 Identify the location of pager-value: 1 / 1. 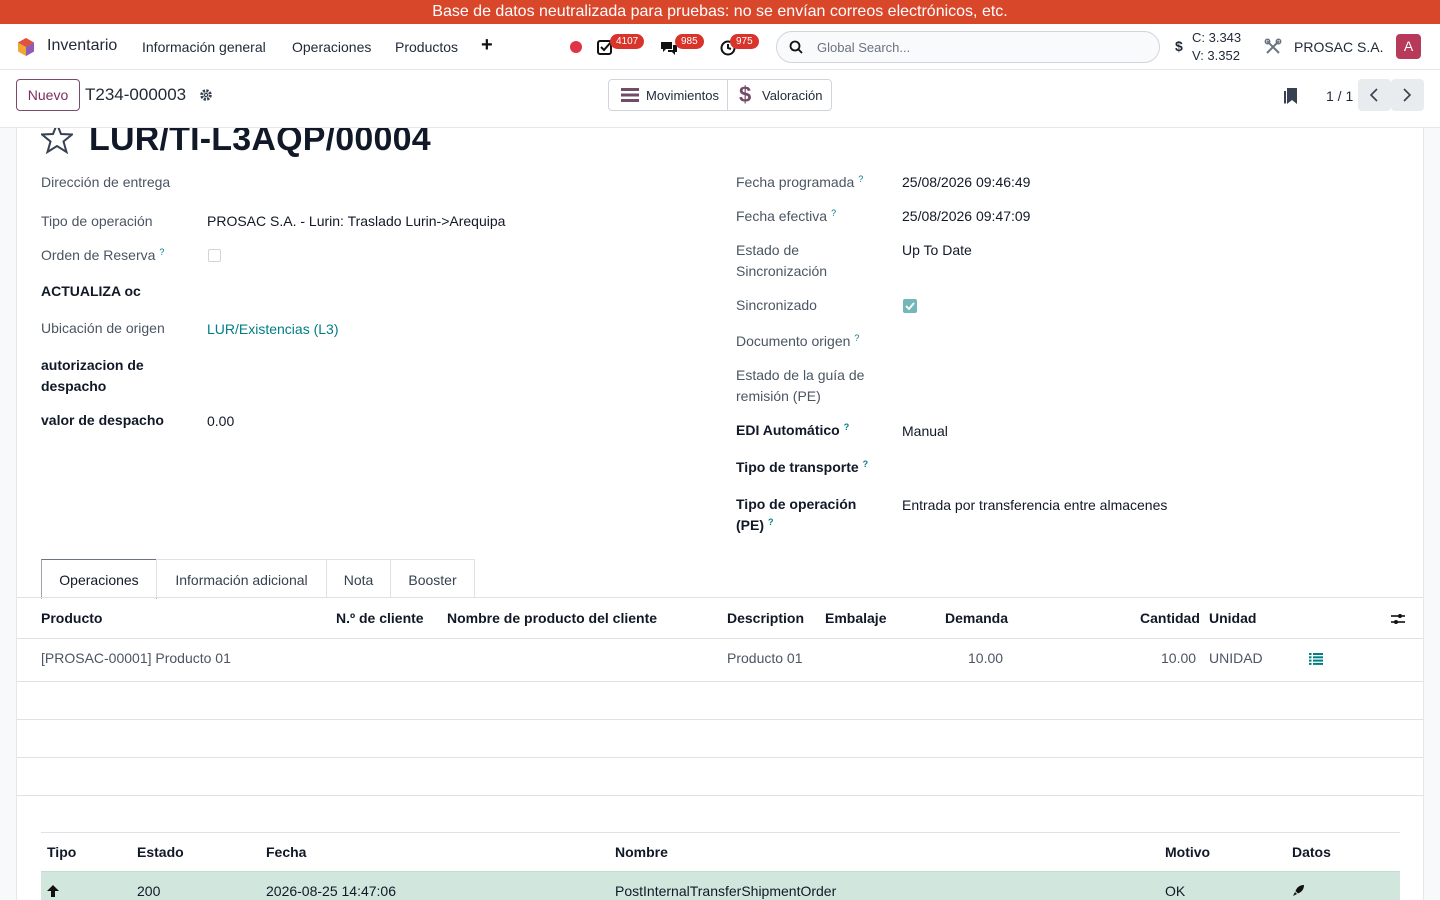
(1339, 96).